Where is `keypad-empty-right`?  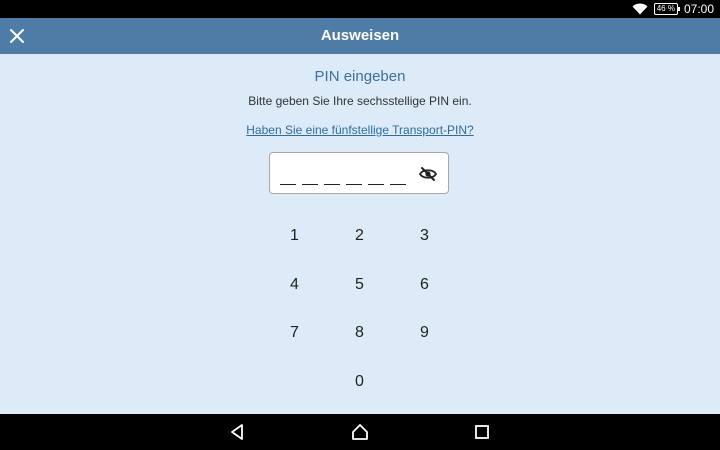
keypad-empty-right is located at coordinates (424, 382).